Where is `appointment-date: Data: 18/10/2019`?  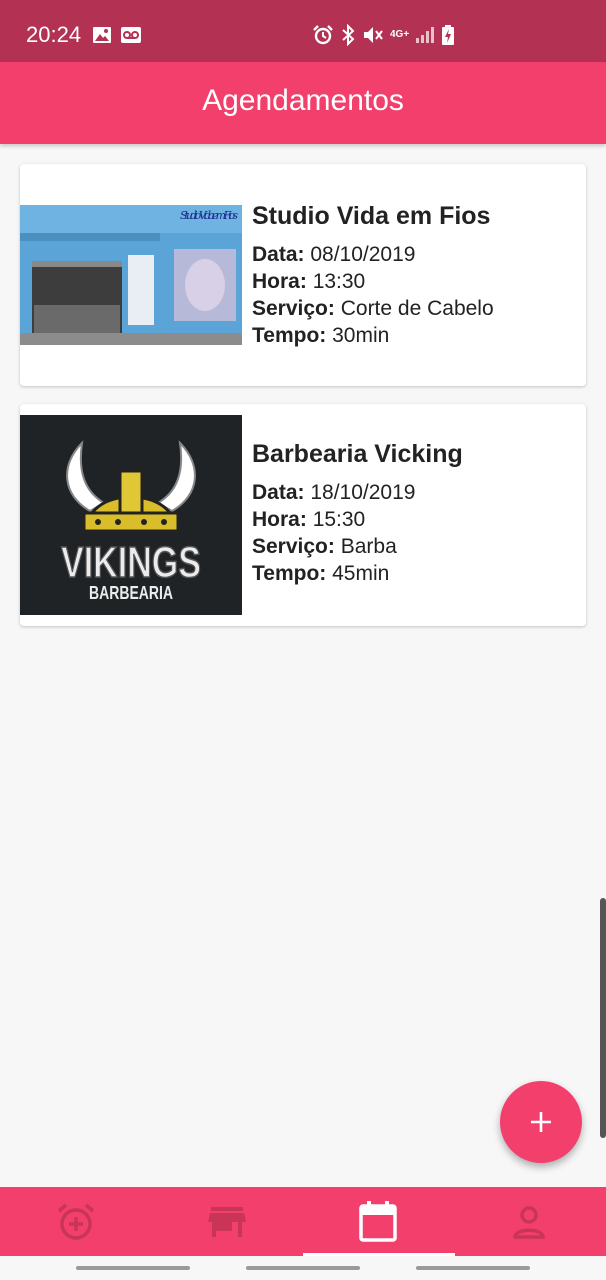 appointment-date: Data: 18/10/2019 is located at coordinates (334, 492).